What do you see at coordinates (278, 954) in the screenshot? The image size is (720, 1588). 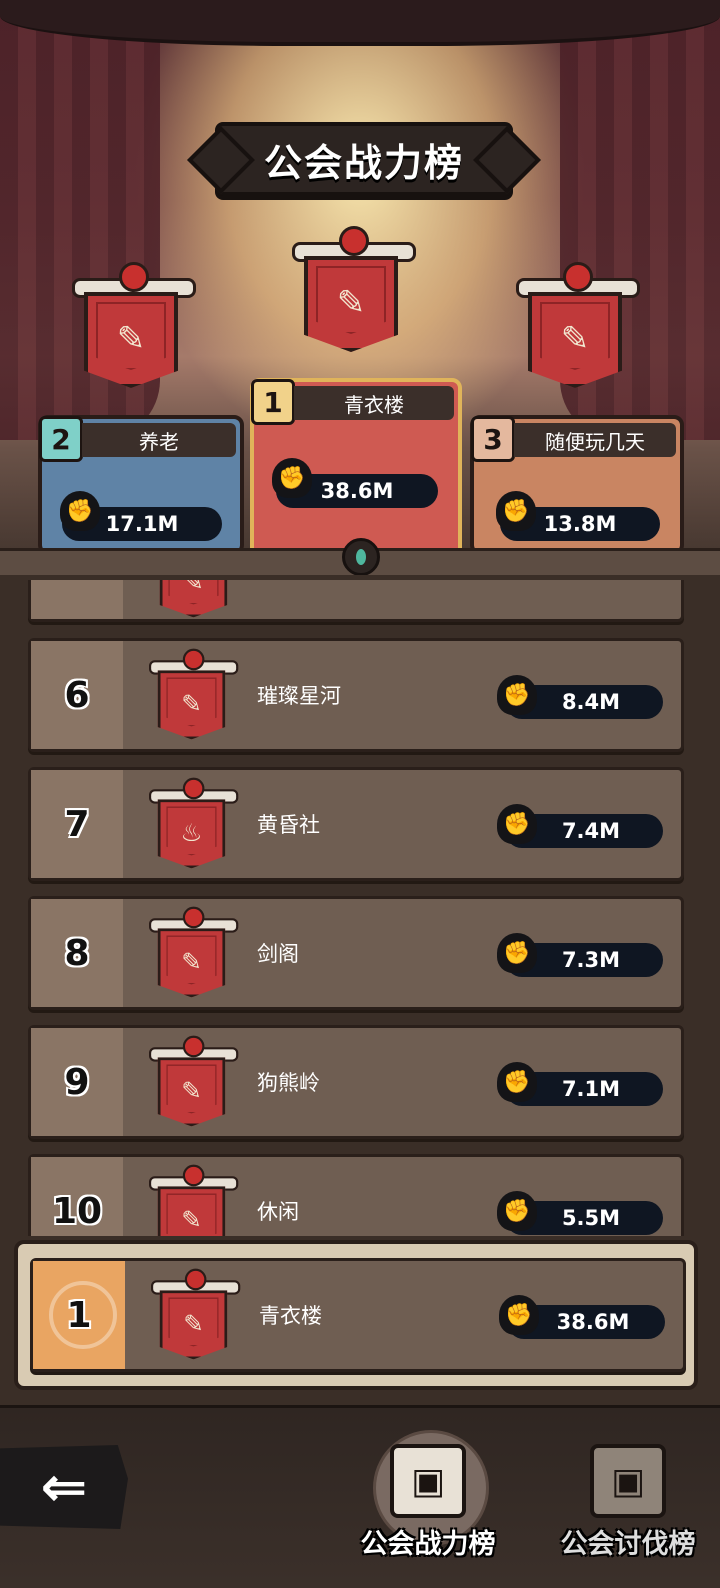 I see `guild-name: 剑阁` at bounding box center [278, 954].